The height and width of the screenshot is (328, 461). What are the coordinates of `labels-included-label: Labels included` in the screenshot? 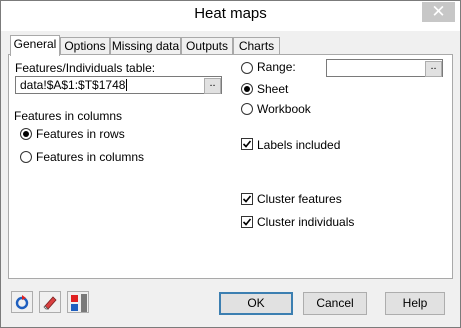 It's located at (299, 145).